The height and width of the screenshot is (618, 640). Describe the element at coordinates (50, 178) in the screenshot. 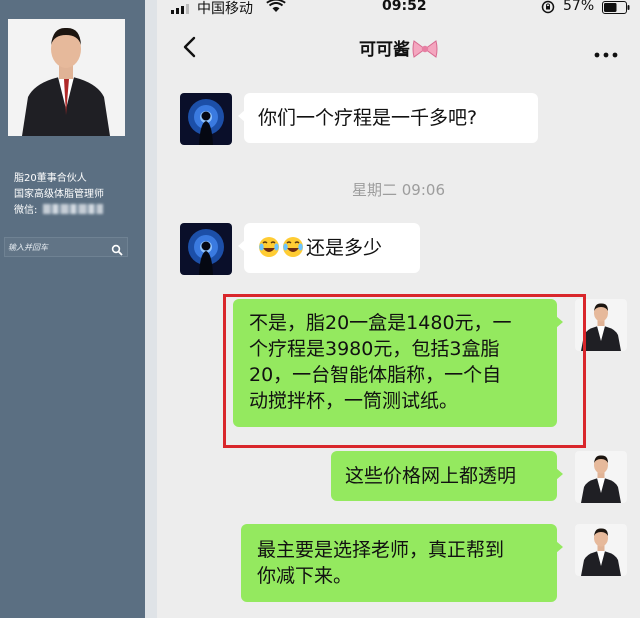

I see `sidebar-title-line-1: 脂20董事合伙人` at that location.